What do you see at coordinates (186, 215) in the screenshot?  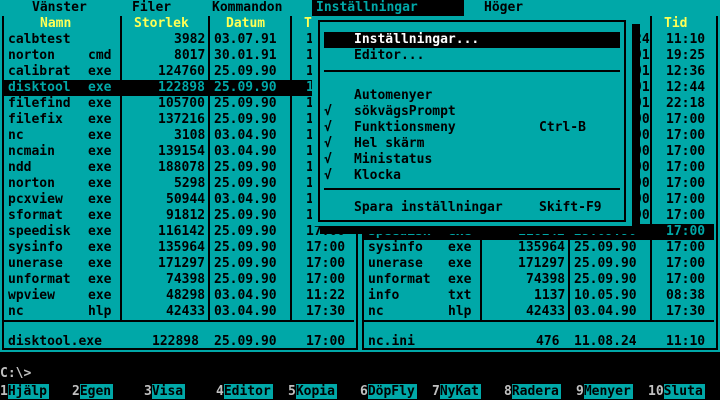 I see `file-size: 91812` at bounding box center [186, 215].